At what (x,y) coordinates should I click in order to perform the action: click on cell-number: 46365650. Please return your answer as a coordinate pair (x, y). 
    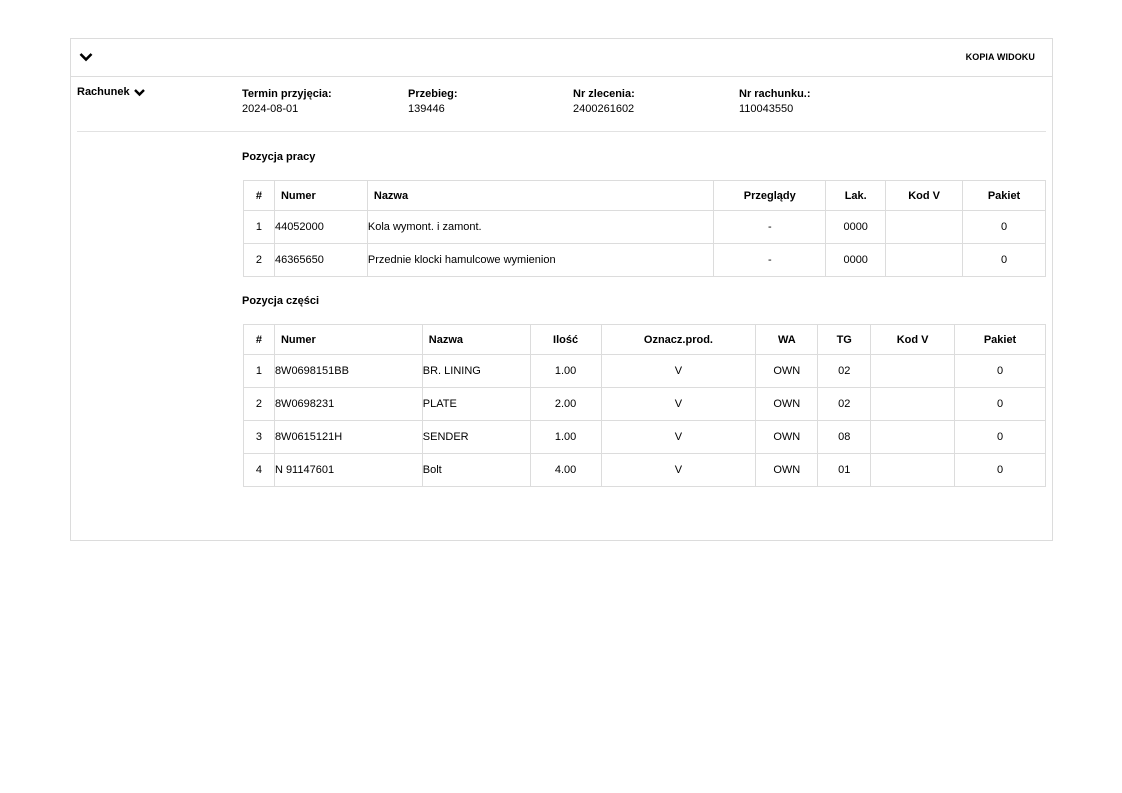
    Looking at the image, I should click on (320, 260).